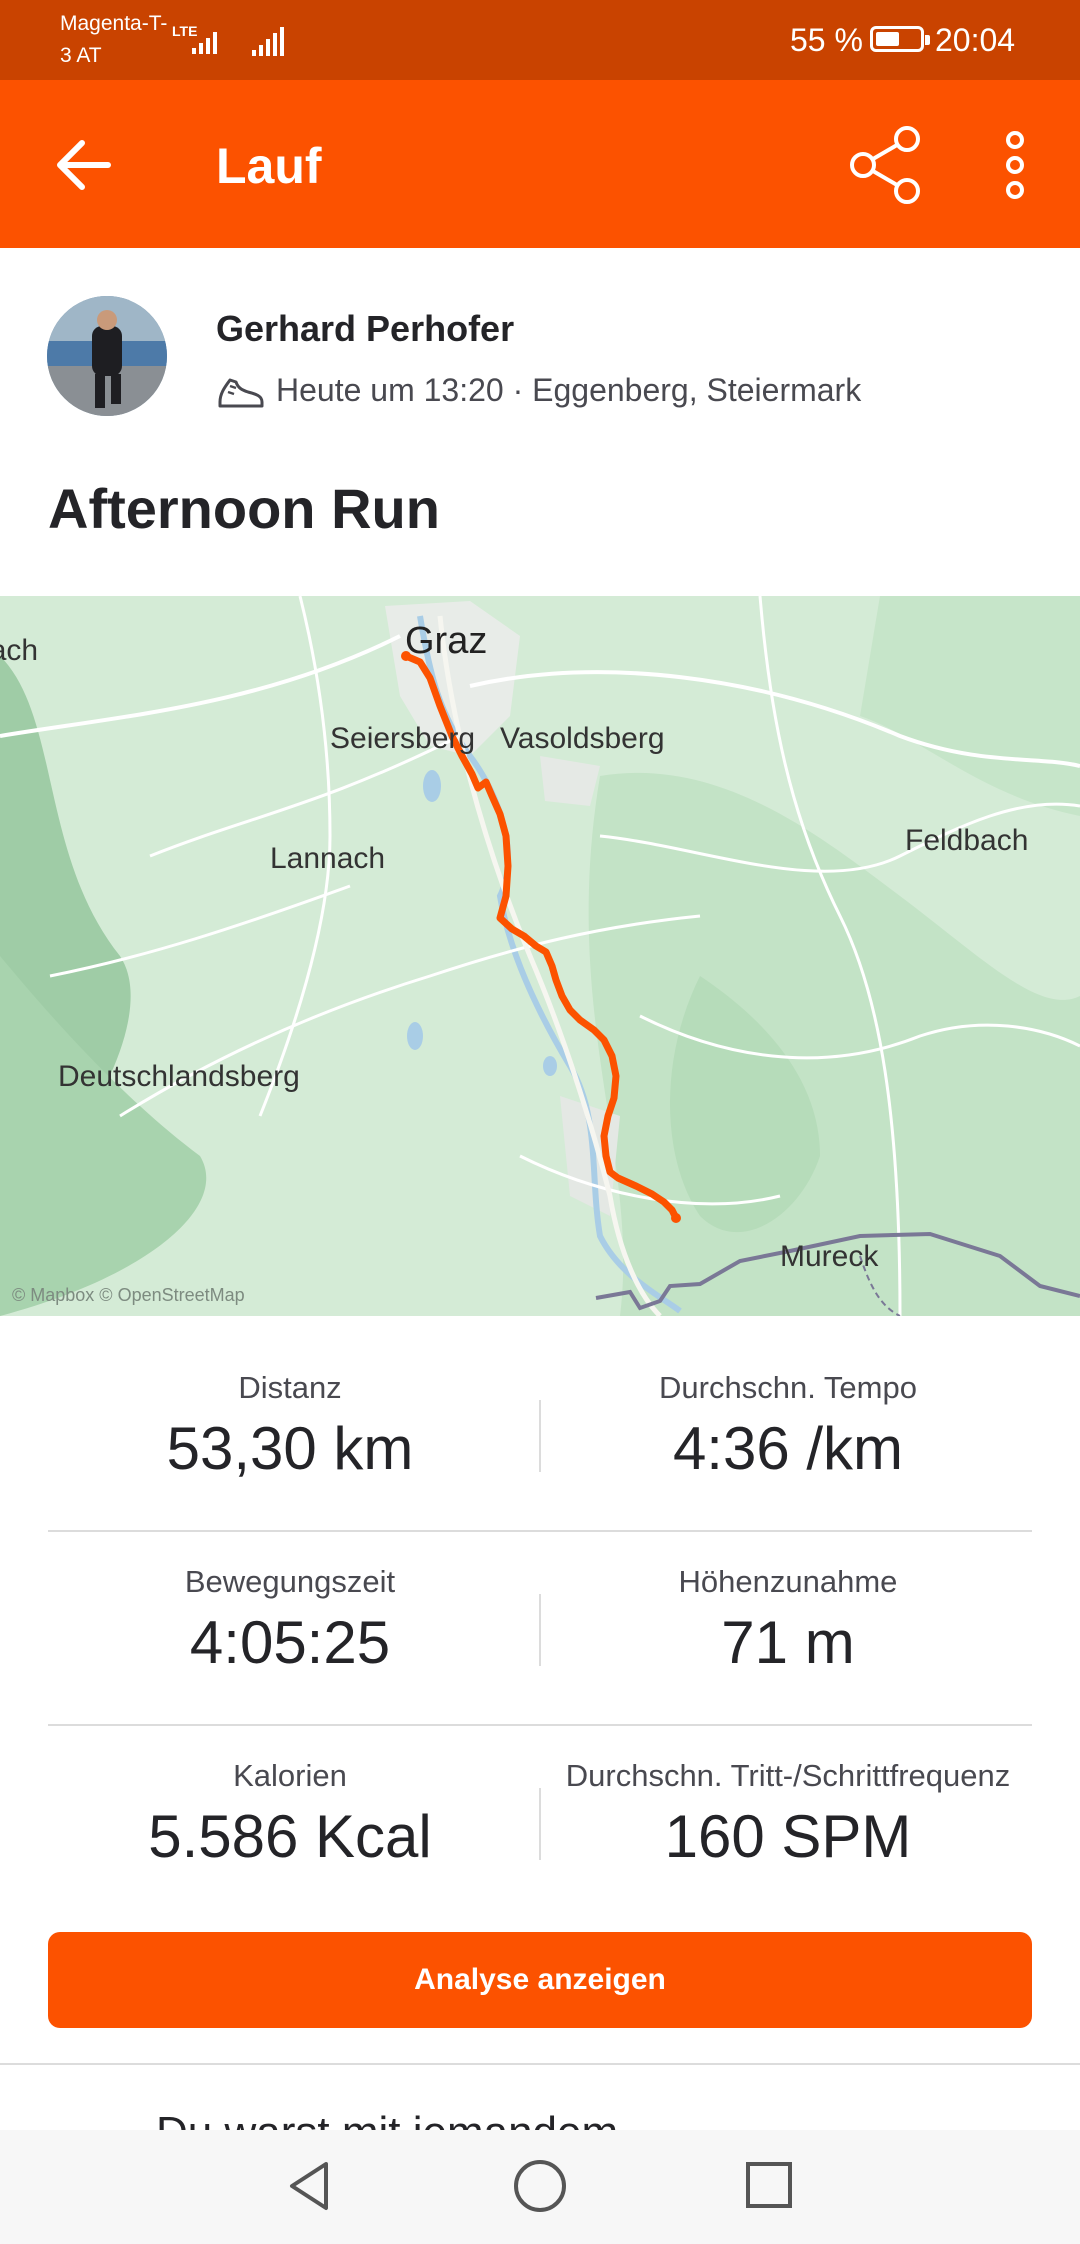 Image resolution: width=1080 pixels, height=2244 pixels. I want to click on signal-icon, so click(268, 41).